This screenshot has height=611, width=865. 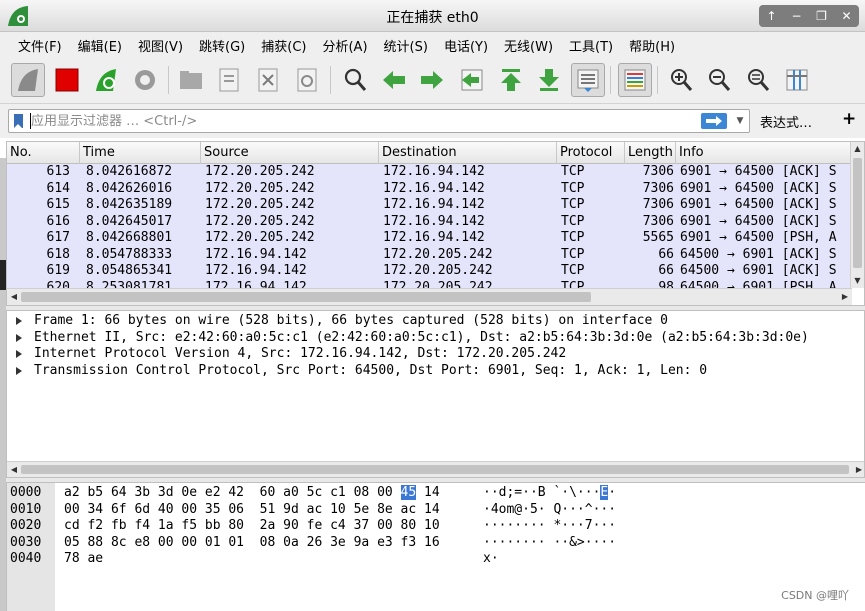 I want to click on menu-analyze: 分析(A), so click(x=344, y=45).